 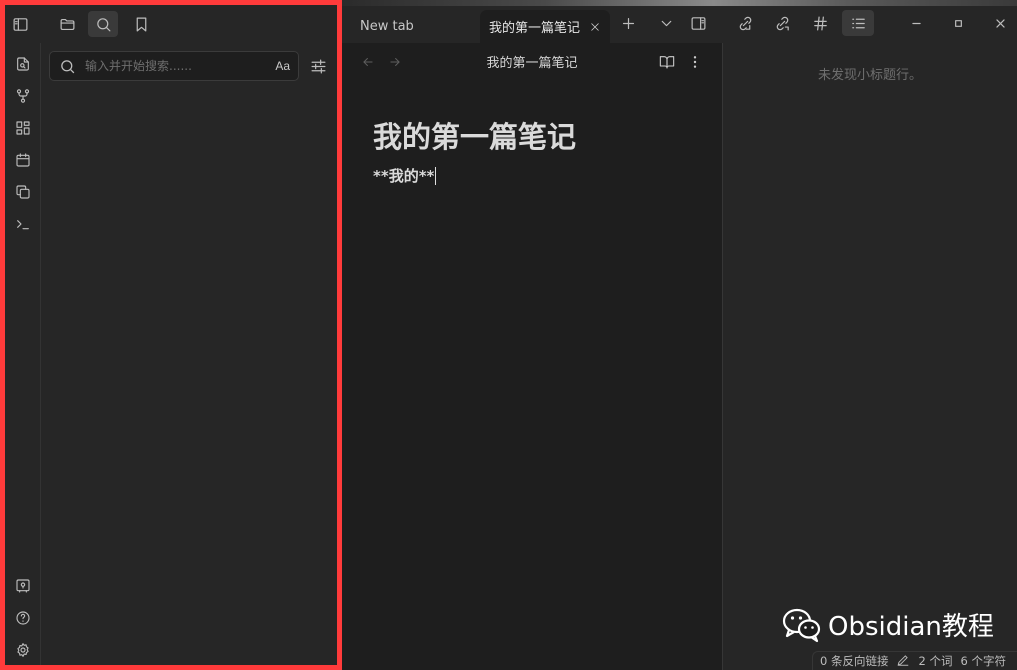 I want to click on window-close-button, so click(x=1000, y=23).